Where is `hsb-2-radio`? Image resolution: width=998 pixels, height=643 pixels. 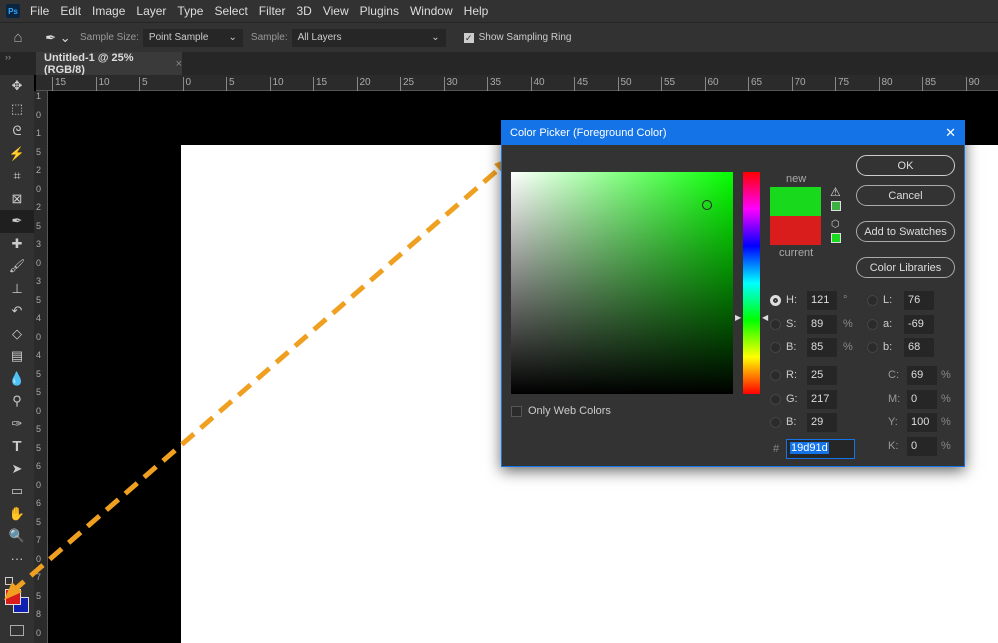 hsb-2-radio is located at coordinates (775, 347).